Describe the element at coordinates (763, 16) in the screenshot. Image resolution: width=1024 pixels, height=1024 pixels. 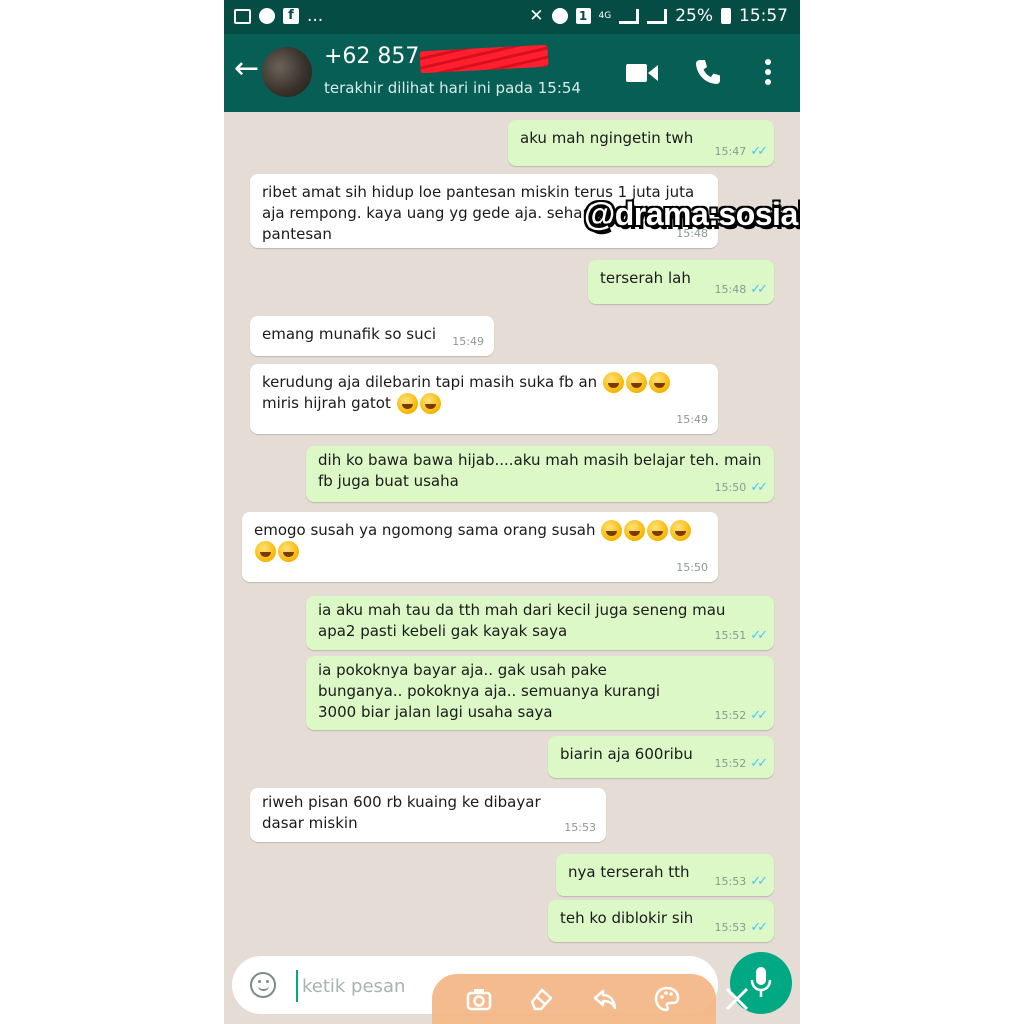
I see `status-time: 15:57` at that location.